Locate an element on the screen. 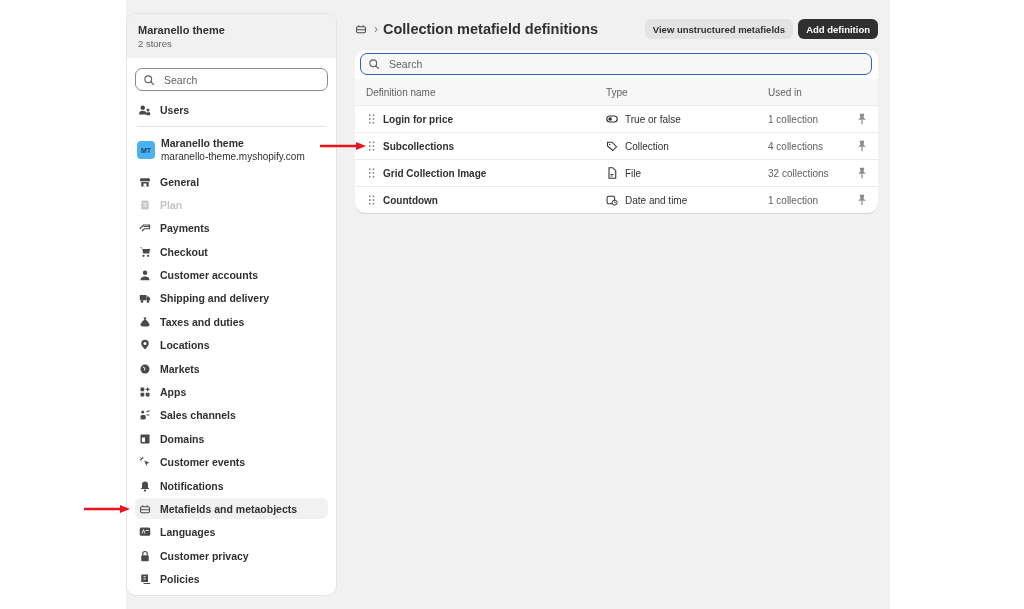 The width and height of the screenshot is (1024, 609). settings-nav-item: Sales channels is located at coordinates (231, 415).